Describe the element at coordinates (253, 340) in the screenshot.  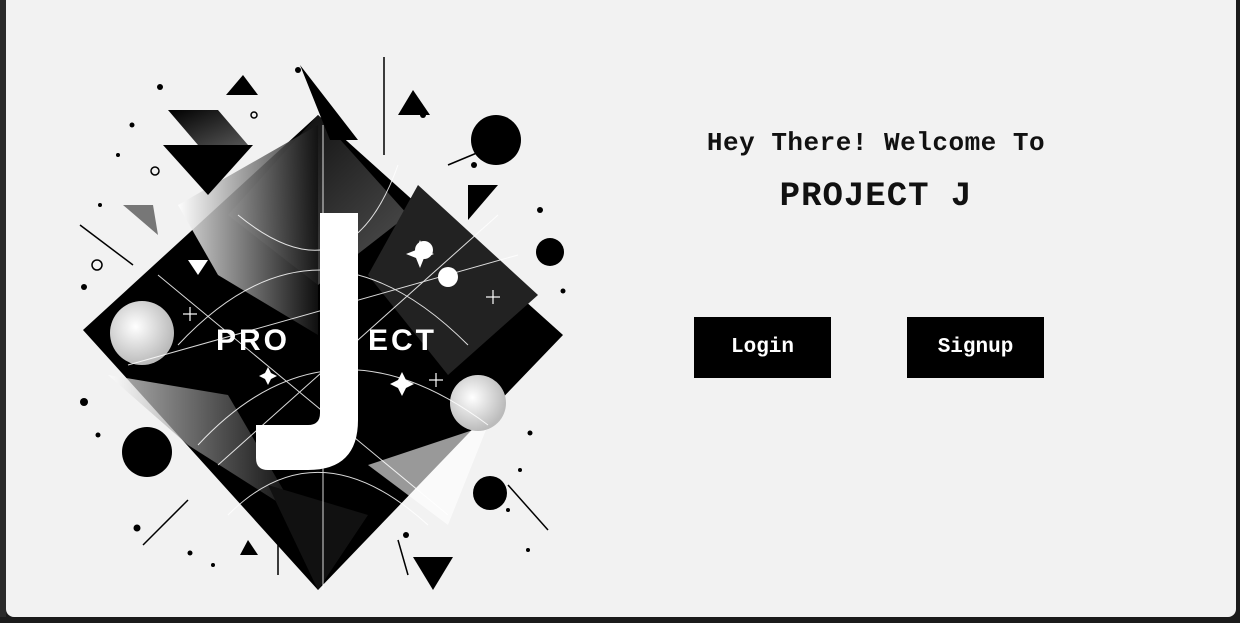
I see `logo-text-left: PRO` at that location.